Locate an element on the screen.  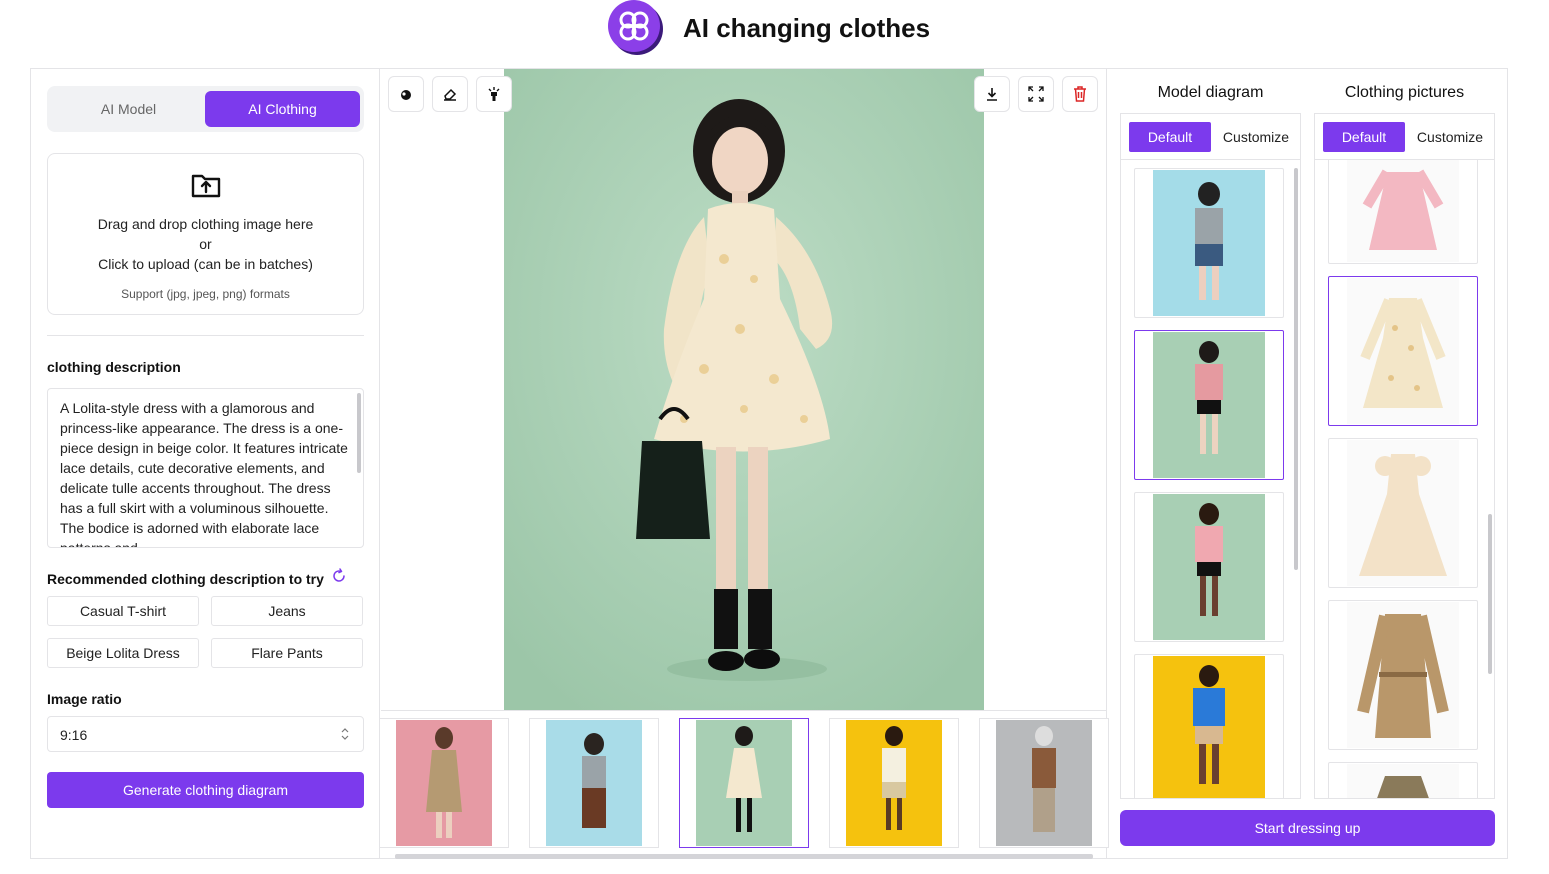
chevron-updown-icon is located at coordinates (345, 734).